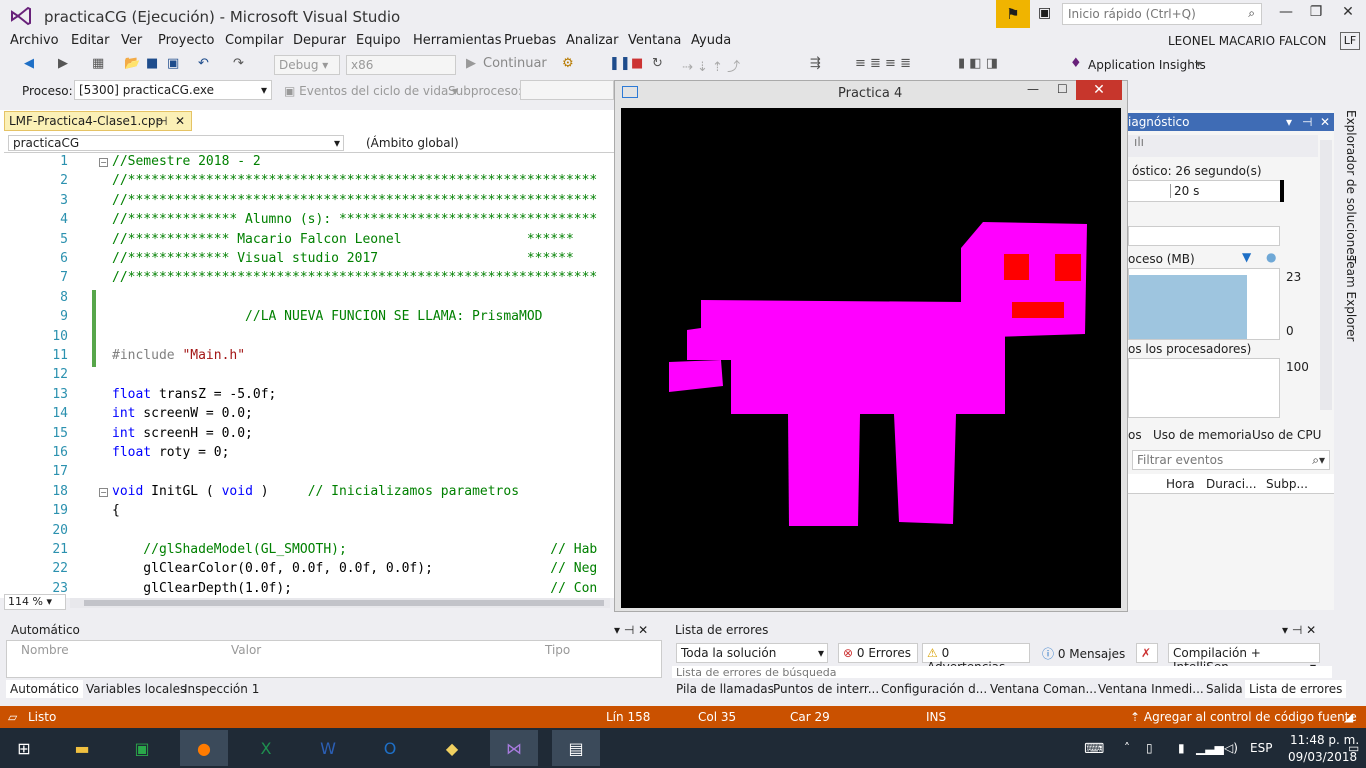 The image size is (1366, 768). Describe the element at coordinates (530, 40) in the screenshot. I see `menu-pruebas: Pruebas` at that location.